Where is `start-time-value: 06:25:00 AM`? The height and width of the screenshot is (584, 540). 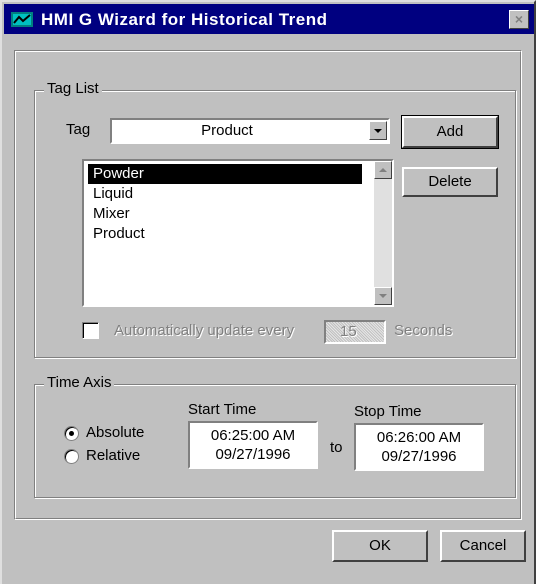
start-time-value: 06:25:00 AM is located at coordinates (253, 435).